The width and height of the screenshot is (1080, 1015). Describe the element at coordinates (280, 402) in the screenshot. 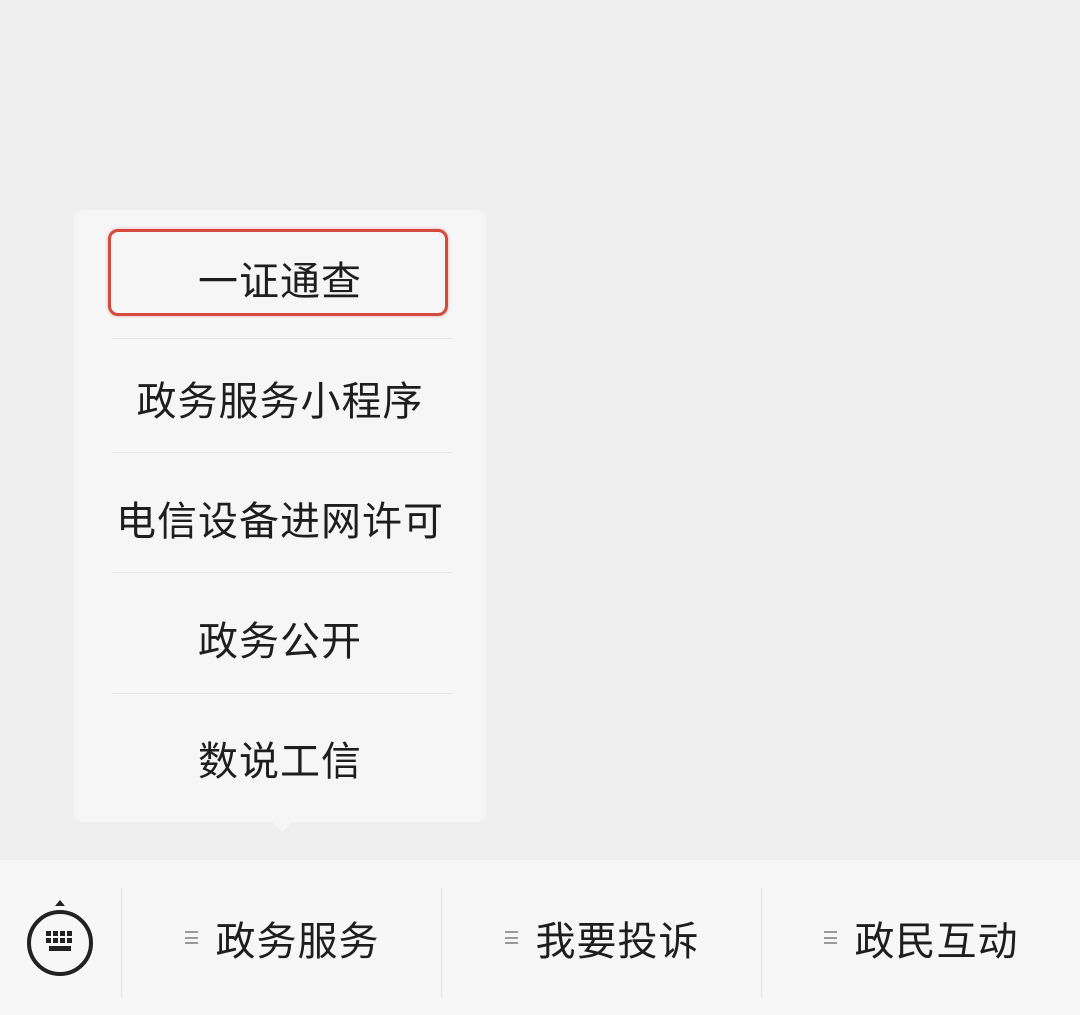

I see `menu-item-label: 政务服务小程序` at that location.